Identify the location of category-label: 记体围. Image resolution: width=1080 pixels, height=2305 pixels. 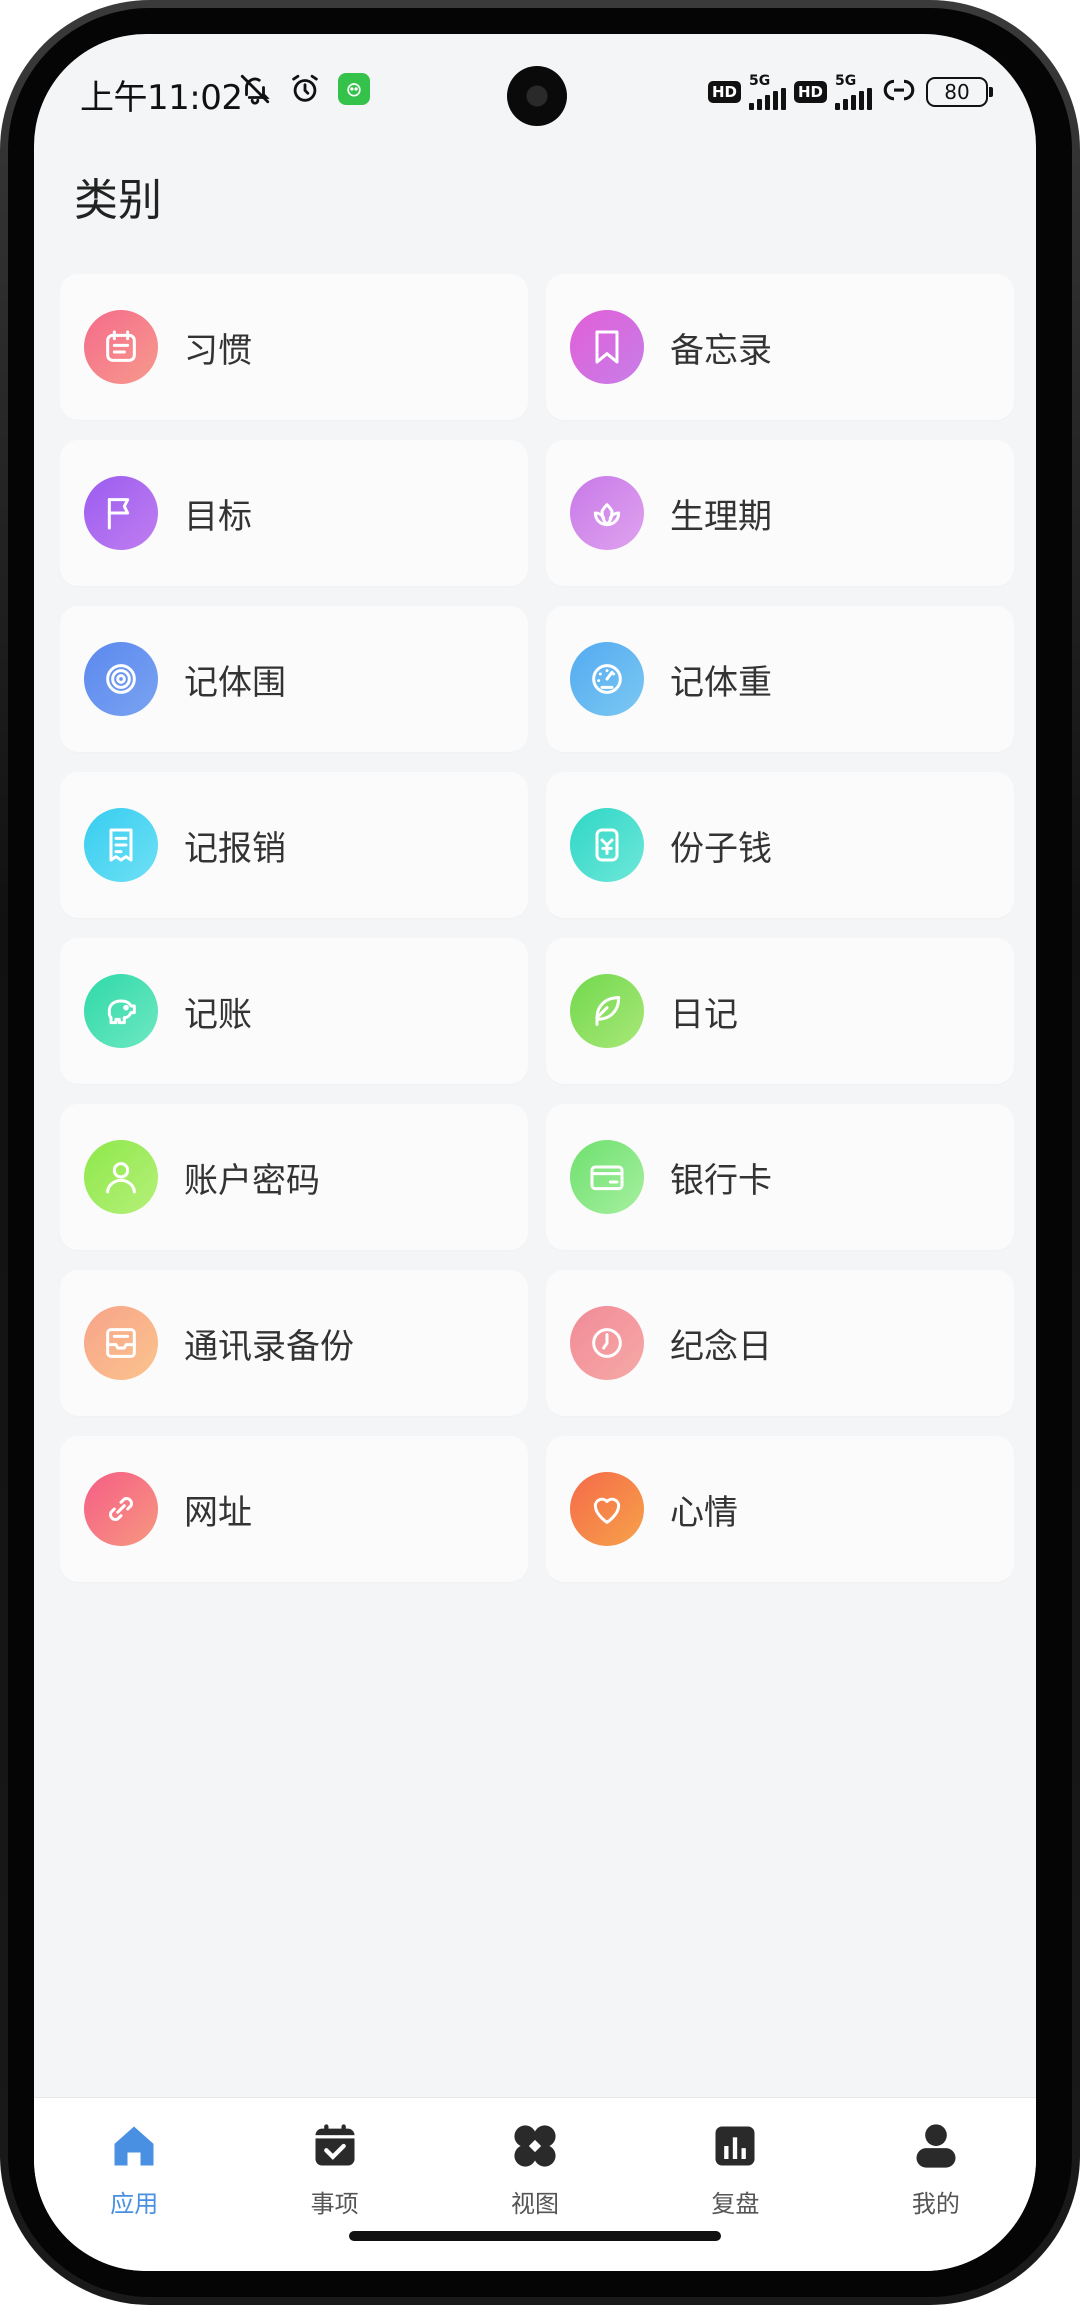
(235, 682).